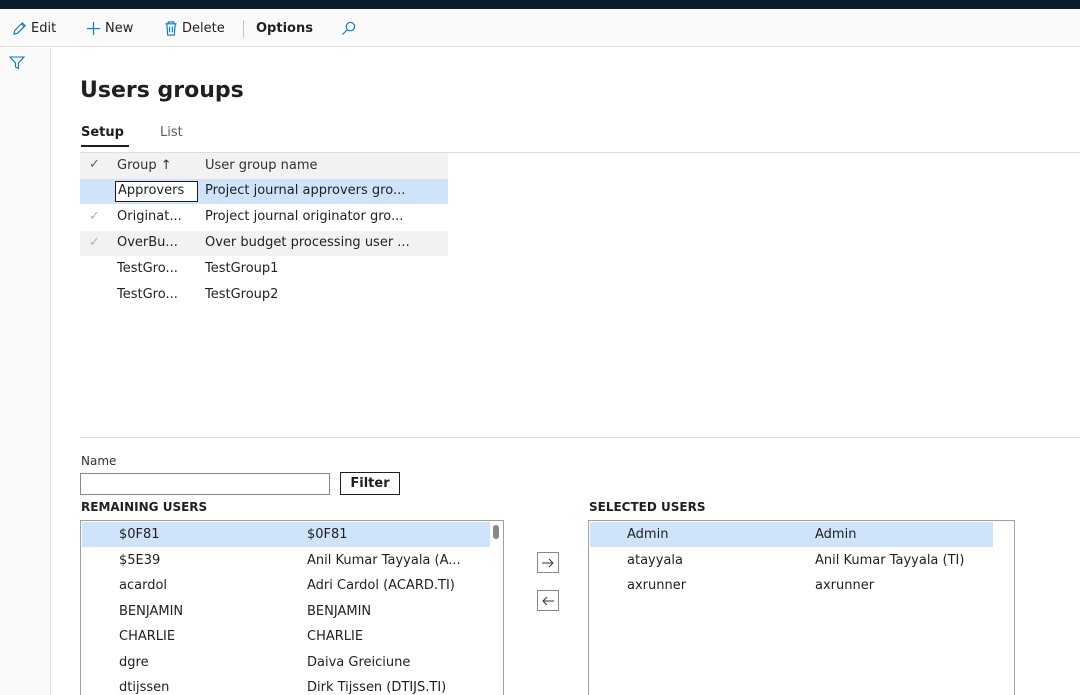  Describe the element at coordinates (171, 132) in the screenshot. I see `tab-list: List` at that location.